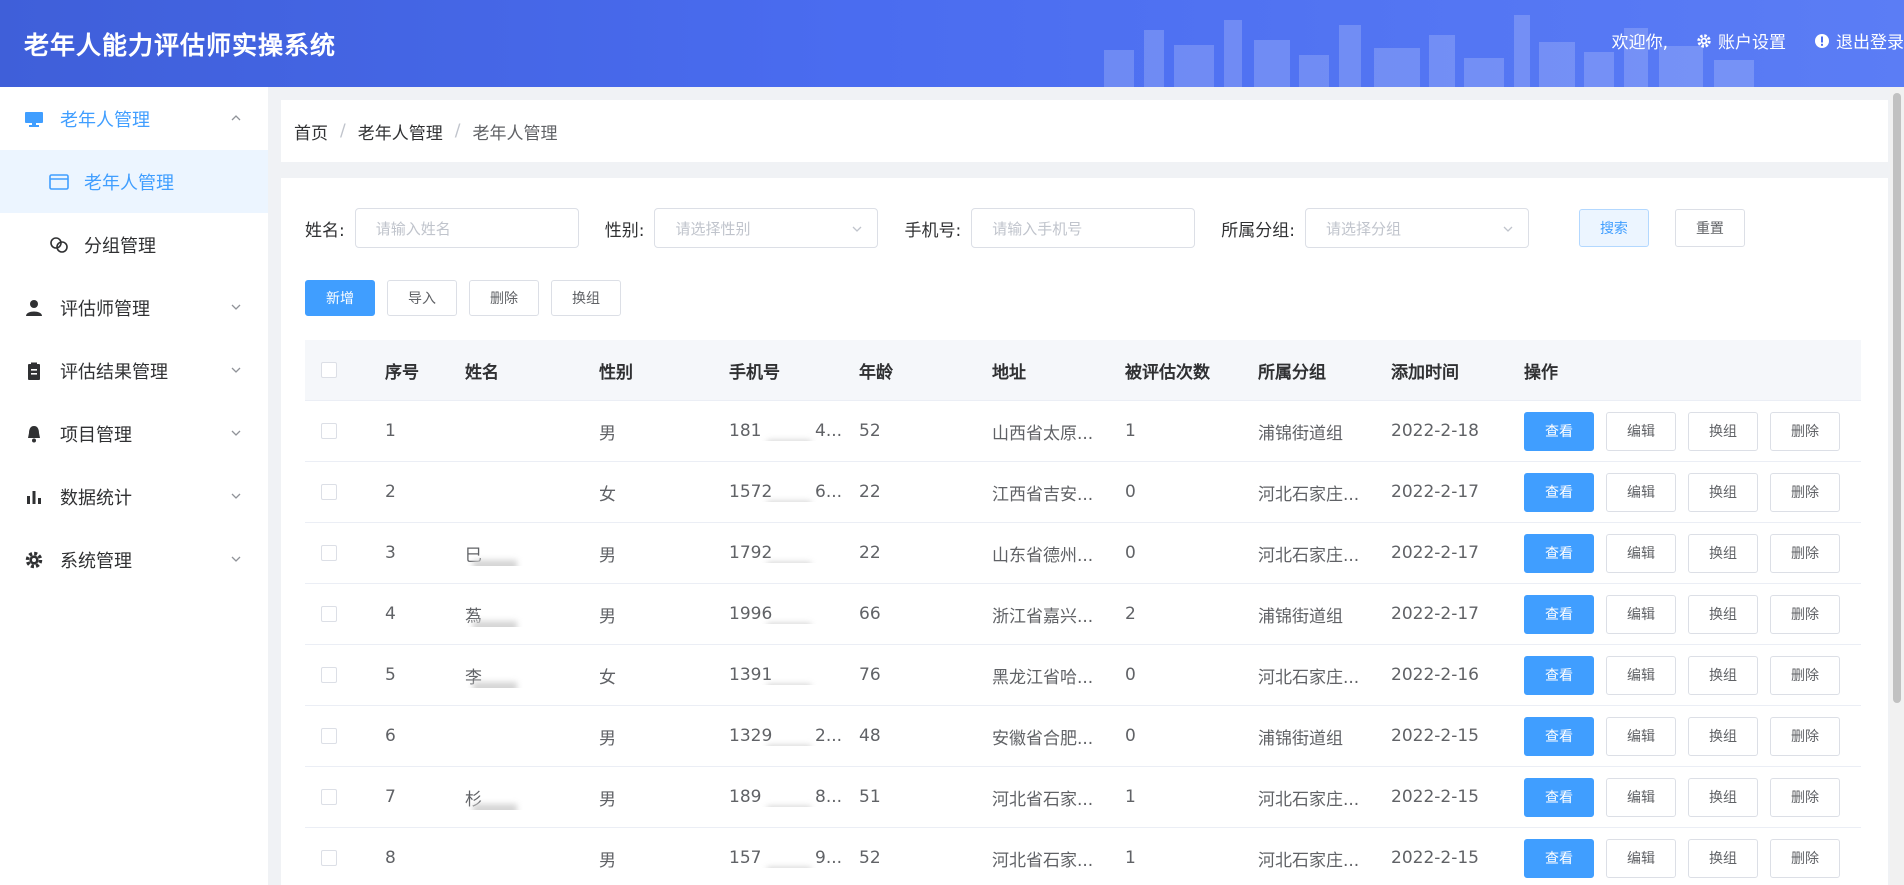 This screenshot has width=1904, height=885. Describe the element at coordinates (586, 298) in the screenshot. I see `bulk-regroup-button: 换组` at that location.